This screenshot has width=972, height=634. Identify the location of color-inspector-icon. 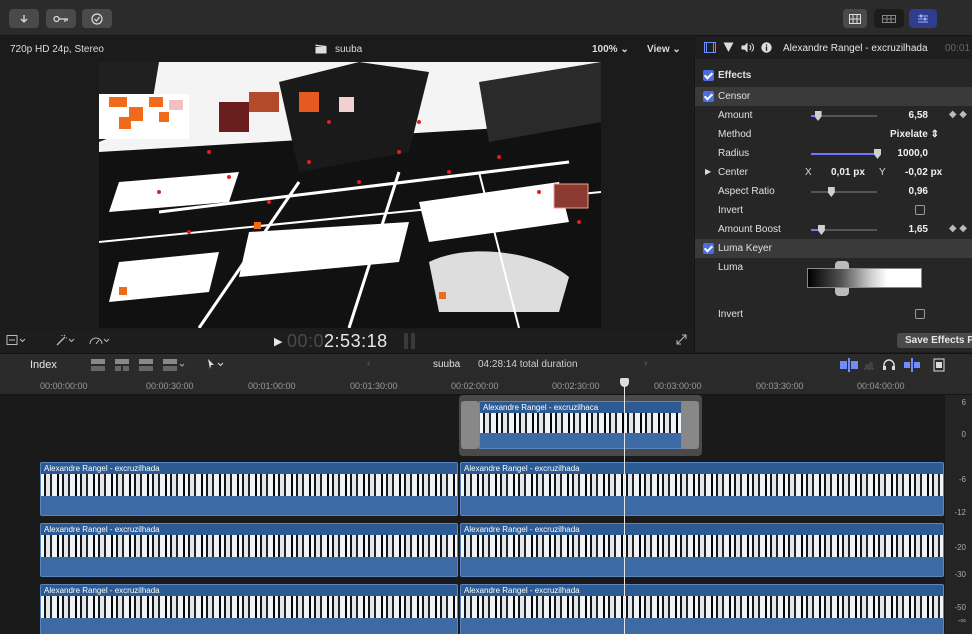
(728, 49).